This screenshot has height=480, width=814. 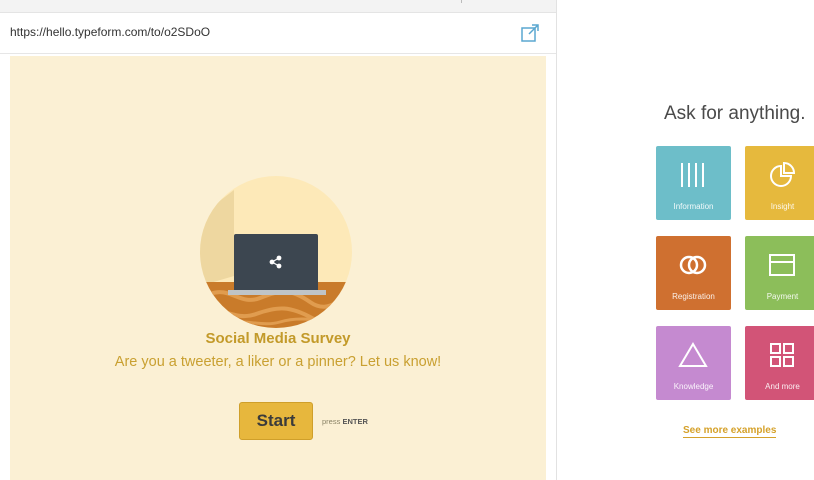 I want to click on tile-payment: Payment, so click(x=779, y=273).